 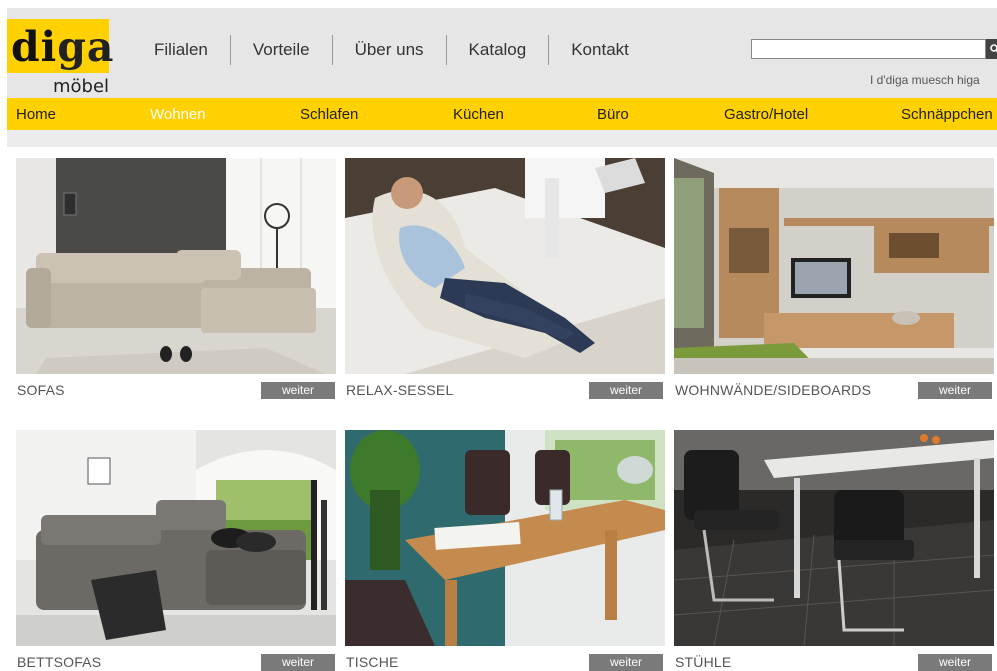 I want to click on sub-navigation-bar, so click(x=502, y=138).